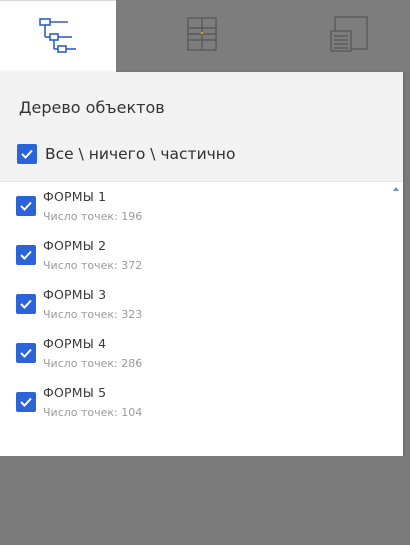  I want to click on list-item: ФОРМЫ 5 Число точек: 104, so click(196, 399).